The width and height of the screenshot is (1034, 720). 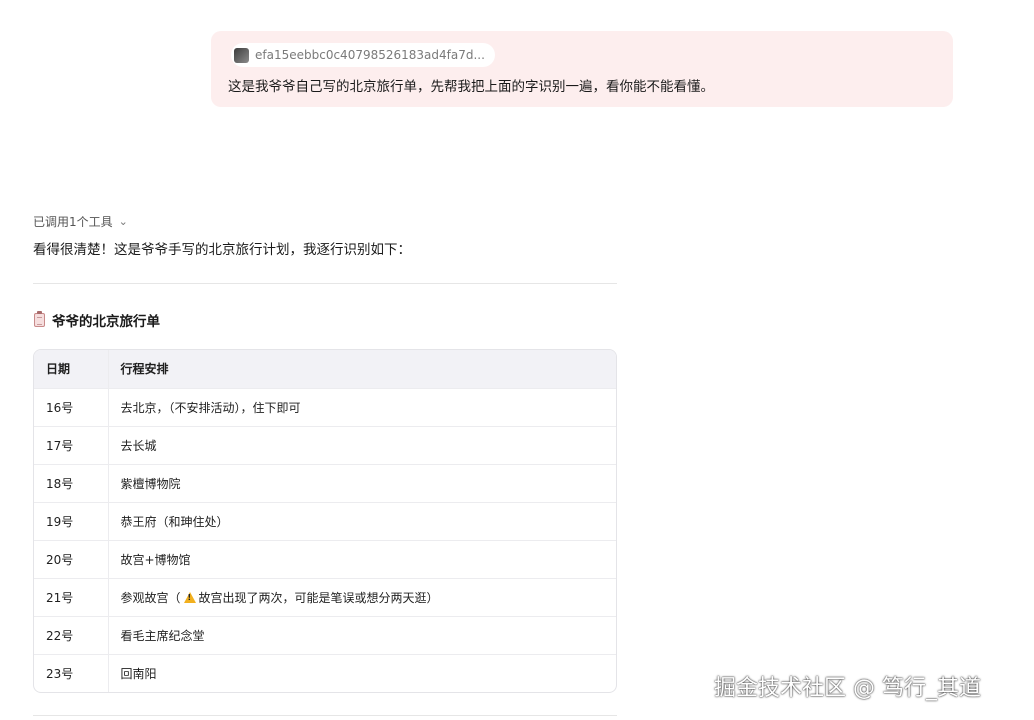 What do you see at coordinates (362, 369) in the screenshot?
I see `column-header-plan: 行程安排` at bounding box center [362, 369].